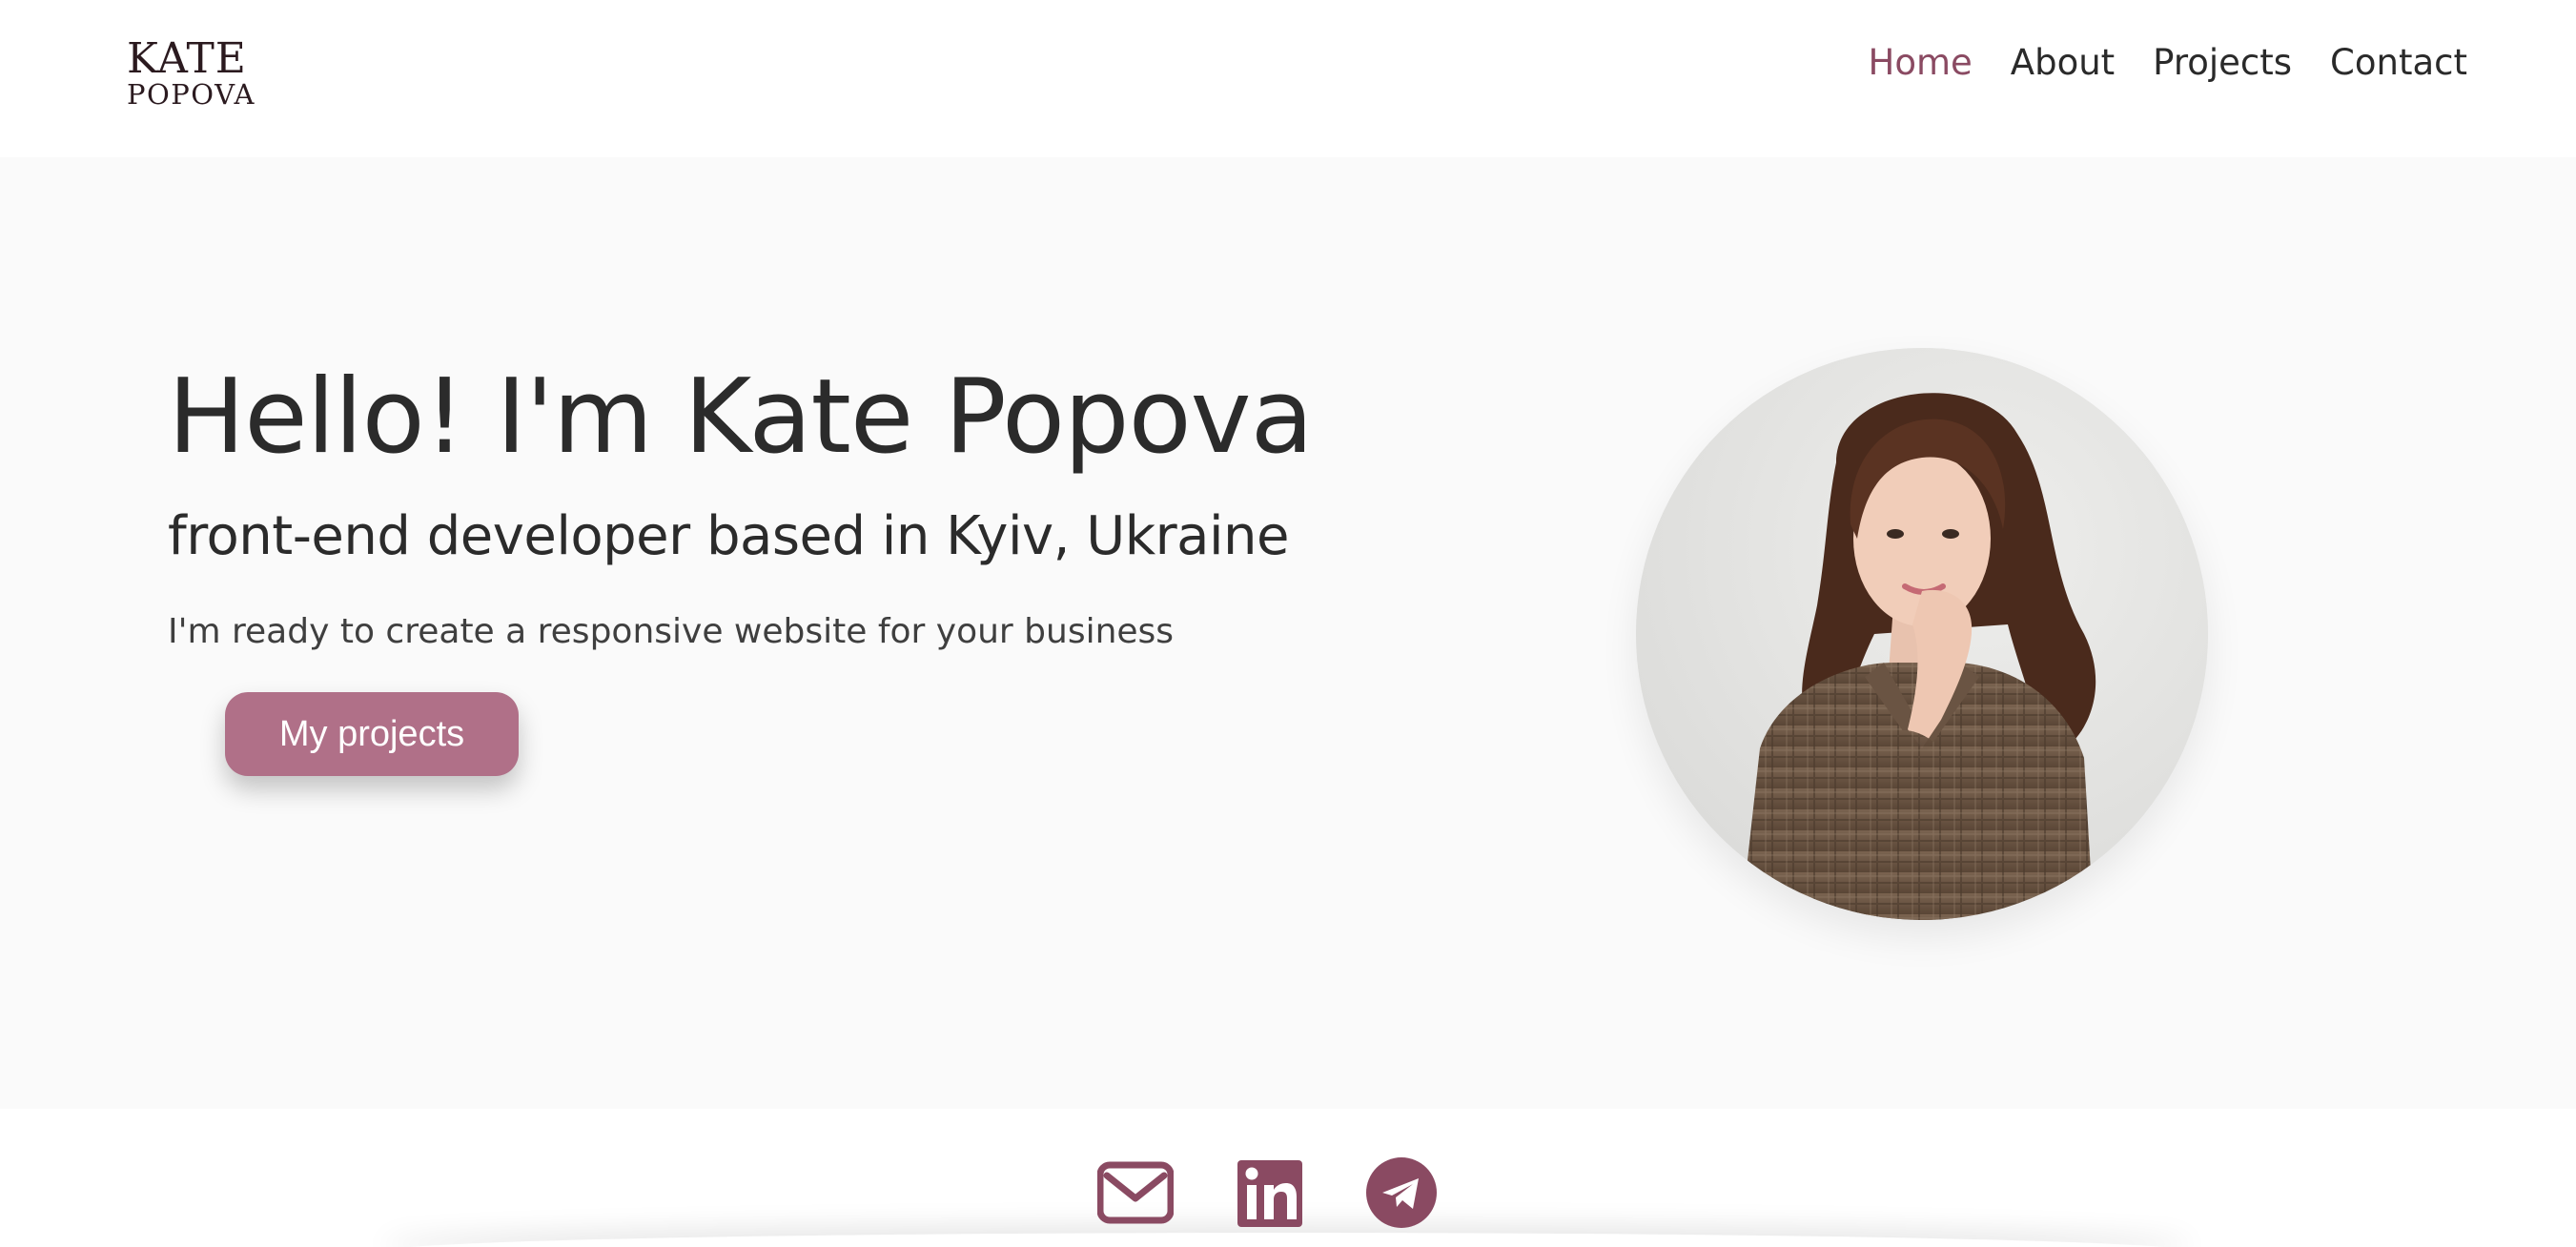 The height and width of the screenshot is (1247, 2576). What do you see at coordinates (741, 417) in the screenshot?
I see `hero-title: Hello! I'm Kate Popova` at bounding box center [741, 417].